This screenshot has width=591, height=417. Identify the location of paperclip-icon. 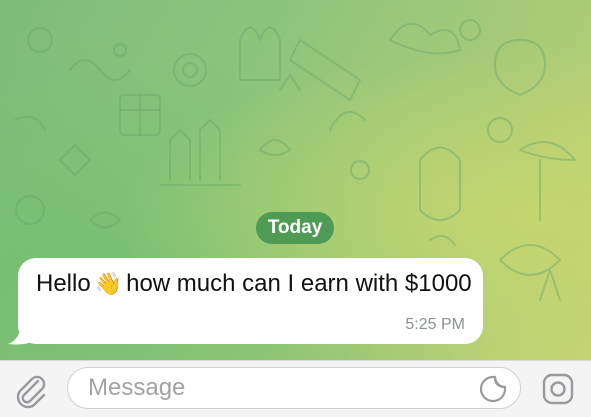
(31, 390).